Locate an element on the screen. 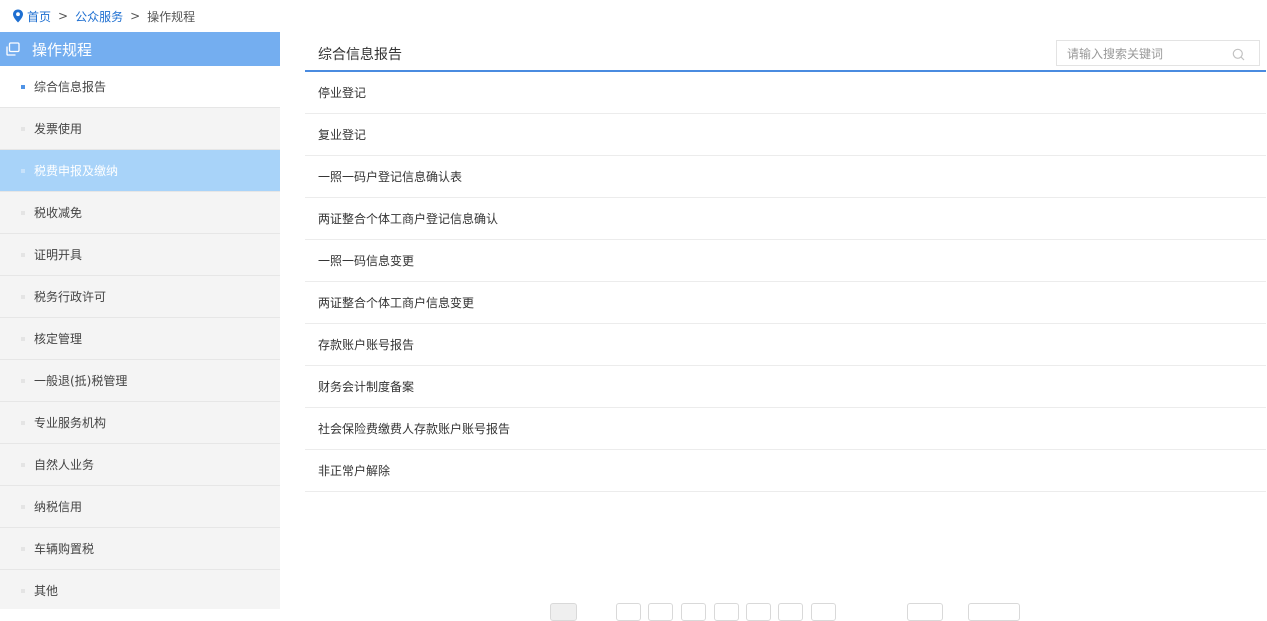  sidebar-item: 核定管理 is located at coordinates (140, 339).